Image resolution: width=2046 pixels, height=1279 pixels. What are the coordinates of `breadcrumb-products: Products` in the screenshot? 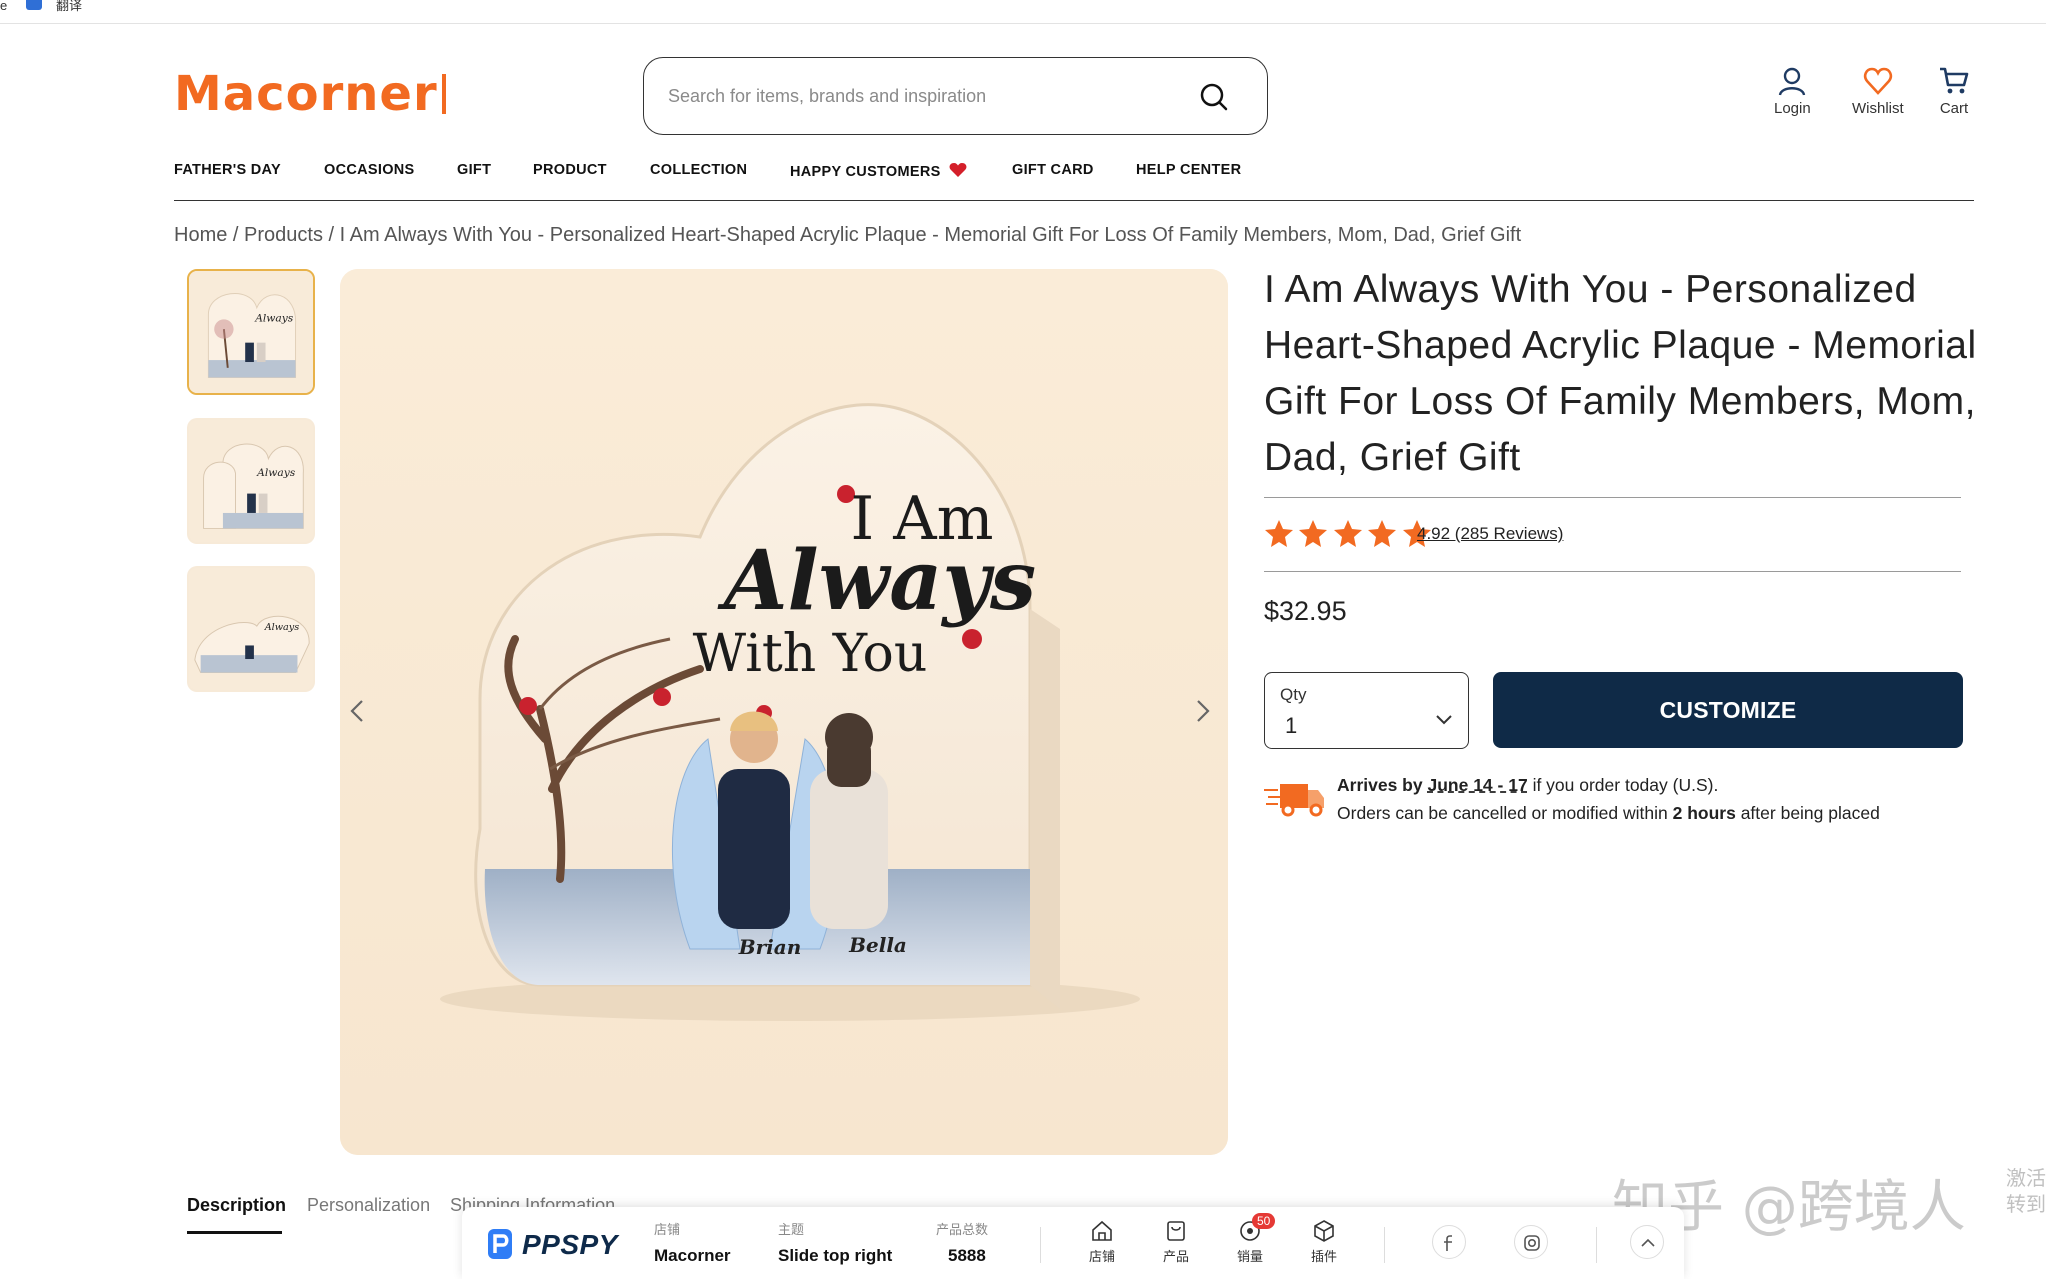 It's located at (283, 235).